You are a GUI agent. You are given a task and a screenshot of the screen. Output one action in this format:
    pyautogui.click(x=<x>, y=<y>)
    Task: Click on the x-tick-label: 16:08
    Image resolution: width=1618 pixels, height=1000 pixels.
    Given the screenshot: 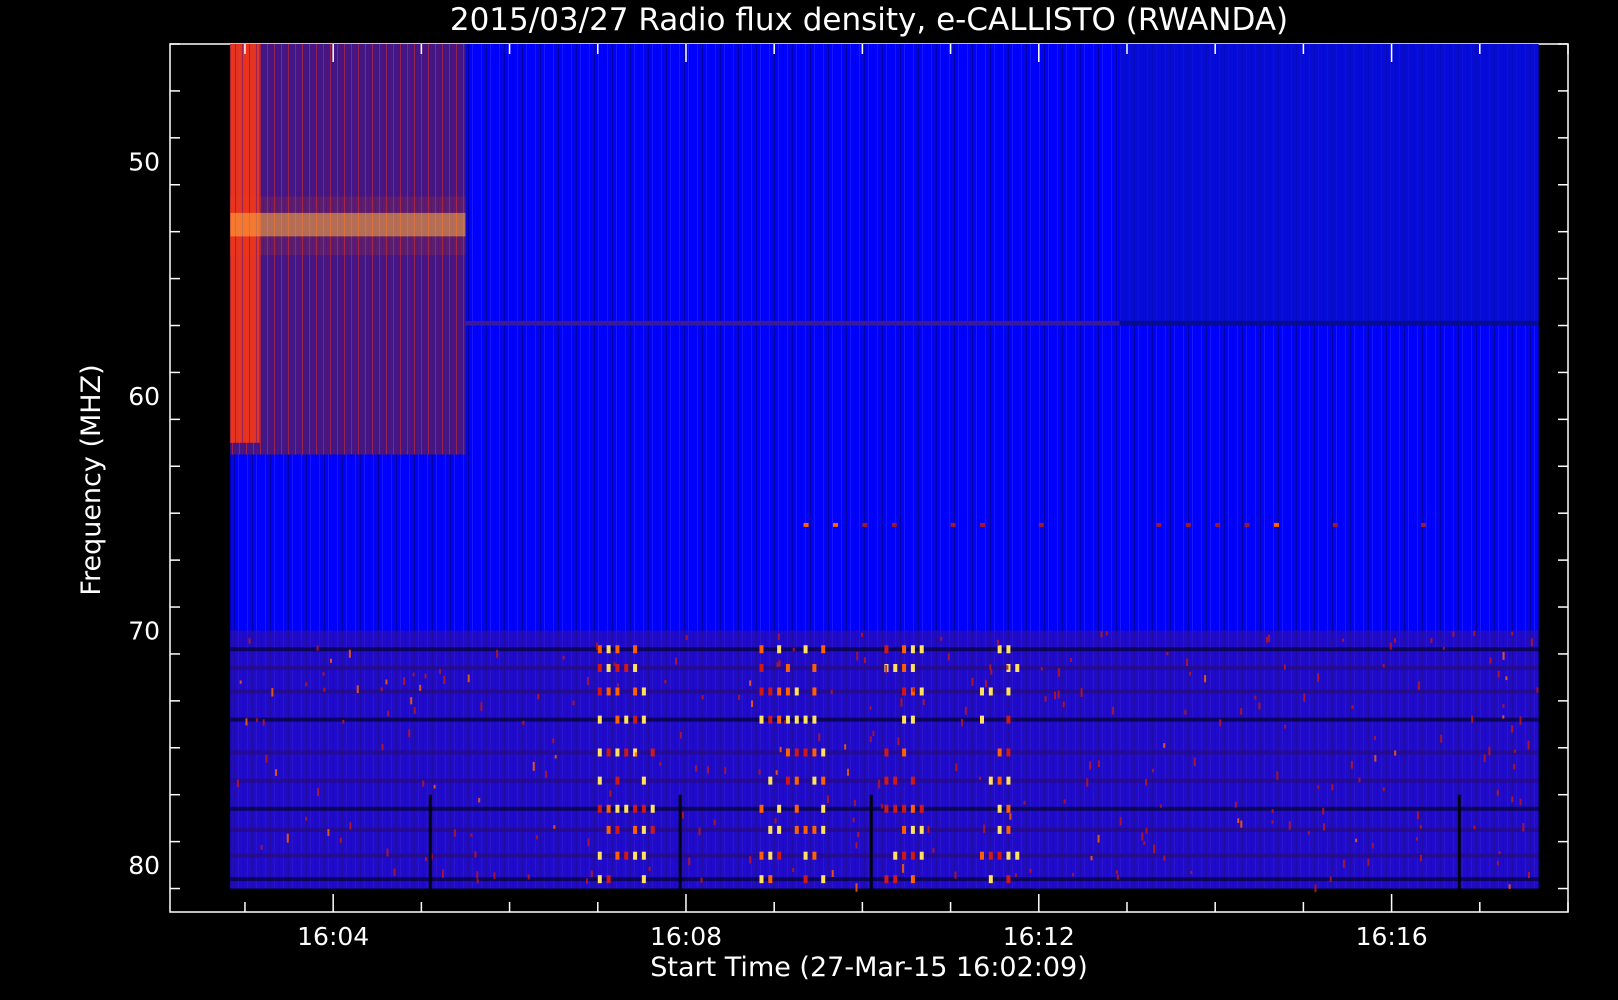 What is the action you would take?
    pyautogui.click(x=686, y=936)
    